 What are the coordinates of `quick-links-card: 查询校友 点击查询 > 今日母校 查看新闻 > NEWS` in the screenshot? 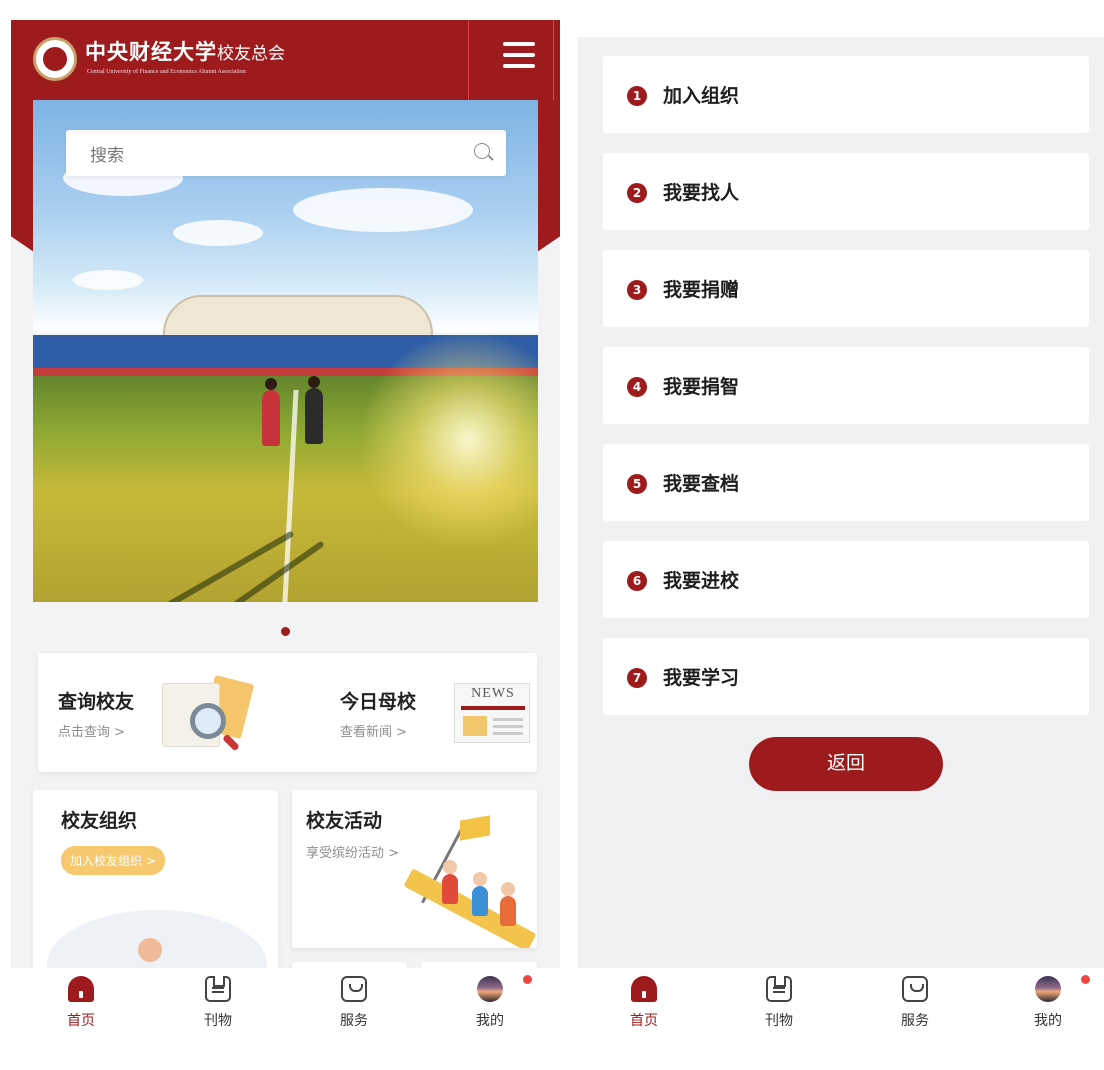 It's located at (287, 712).